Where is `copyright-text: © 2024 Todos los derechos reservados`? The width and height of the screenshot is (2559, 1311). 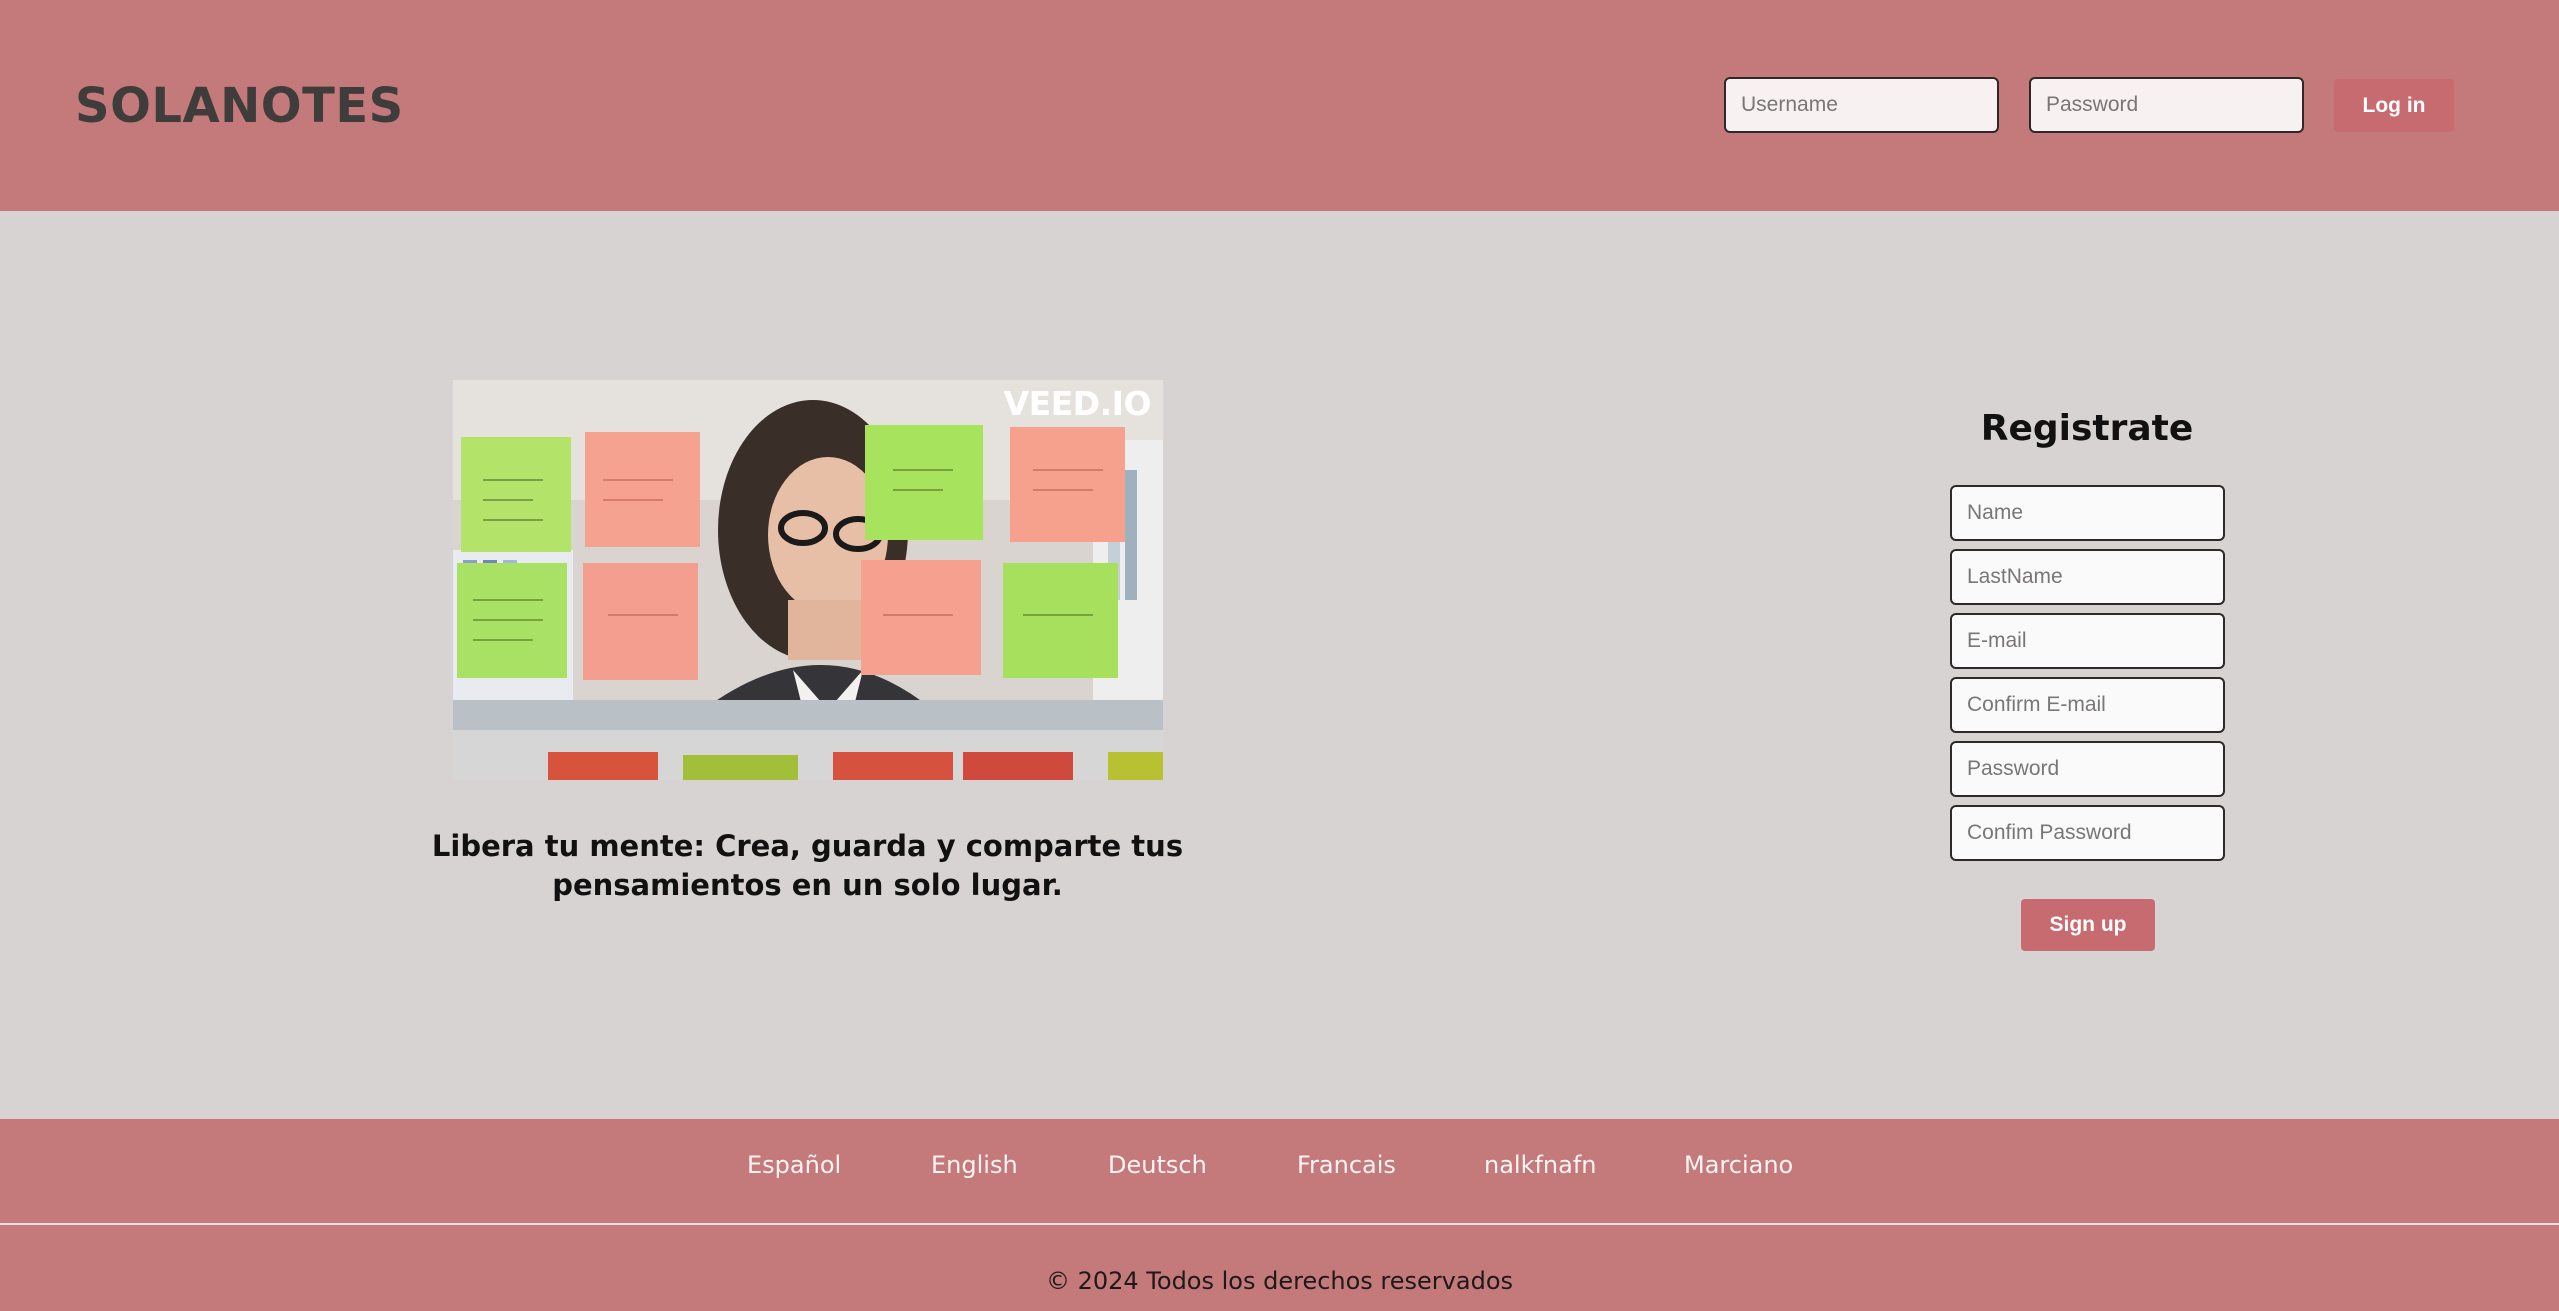 copyright-text: © 2024 Todos los derechos reservados is located at coordinates (1279, 1281).